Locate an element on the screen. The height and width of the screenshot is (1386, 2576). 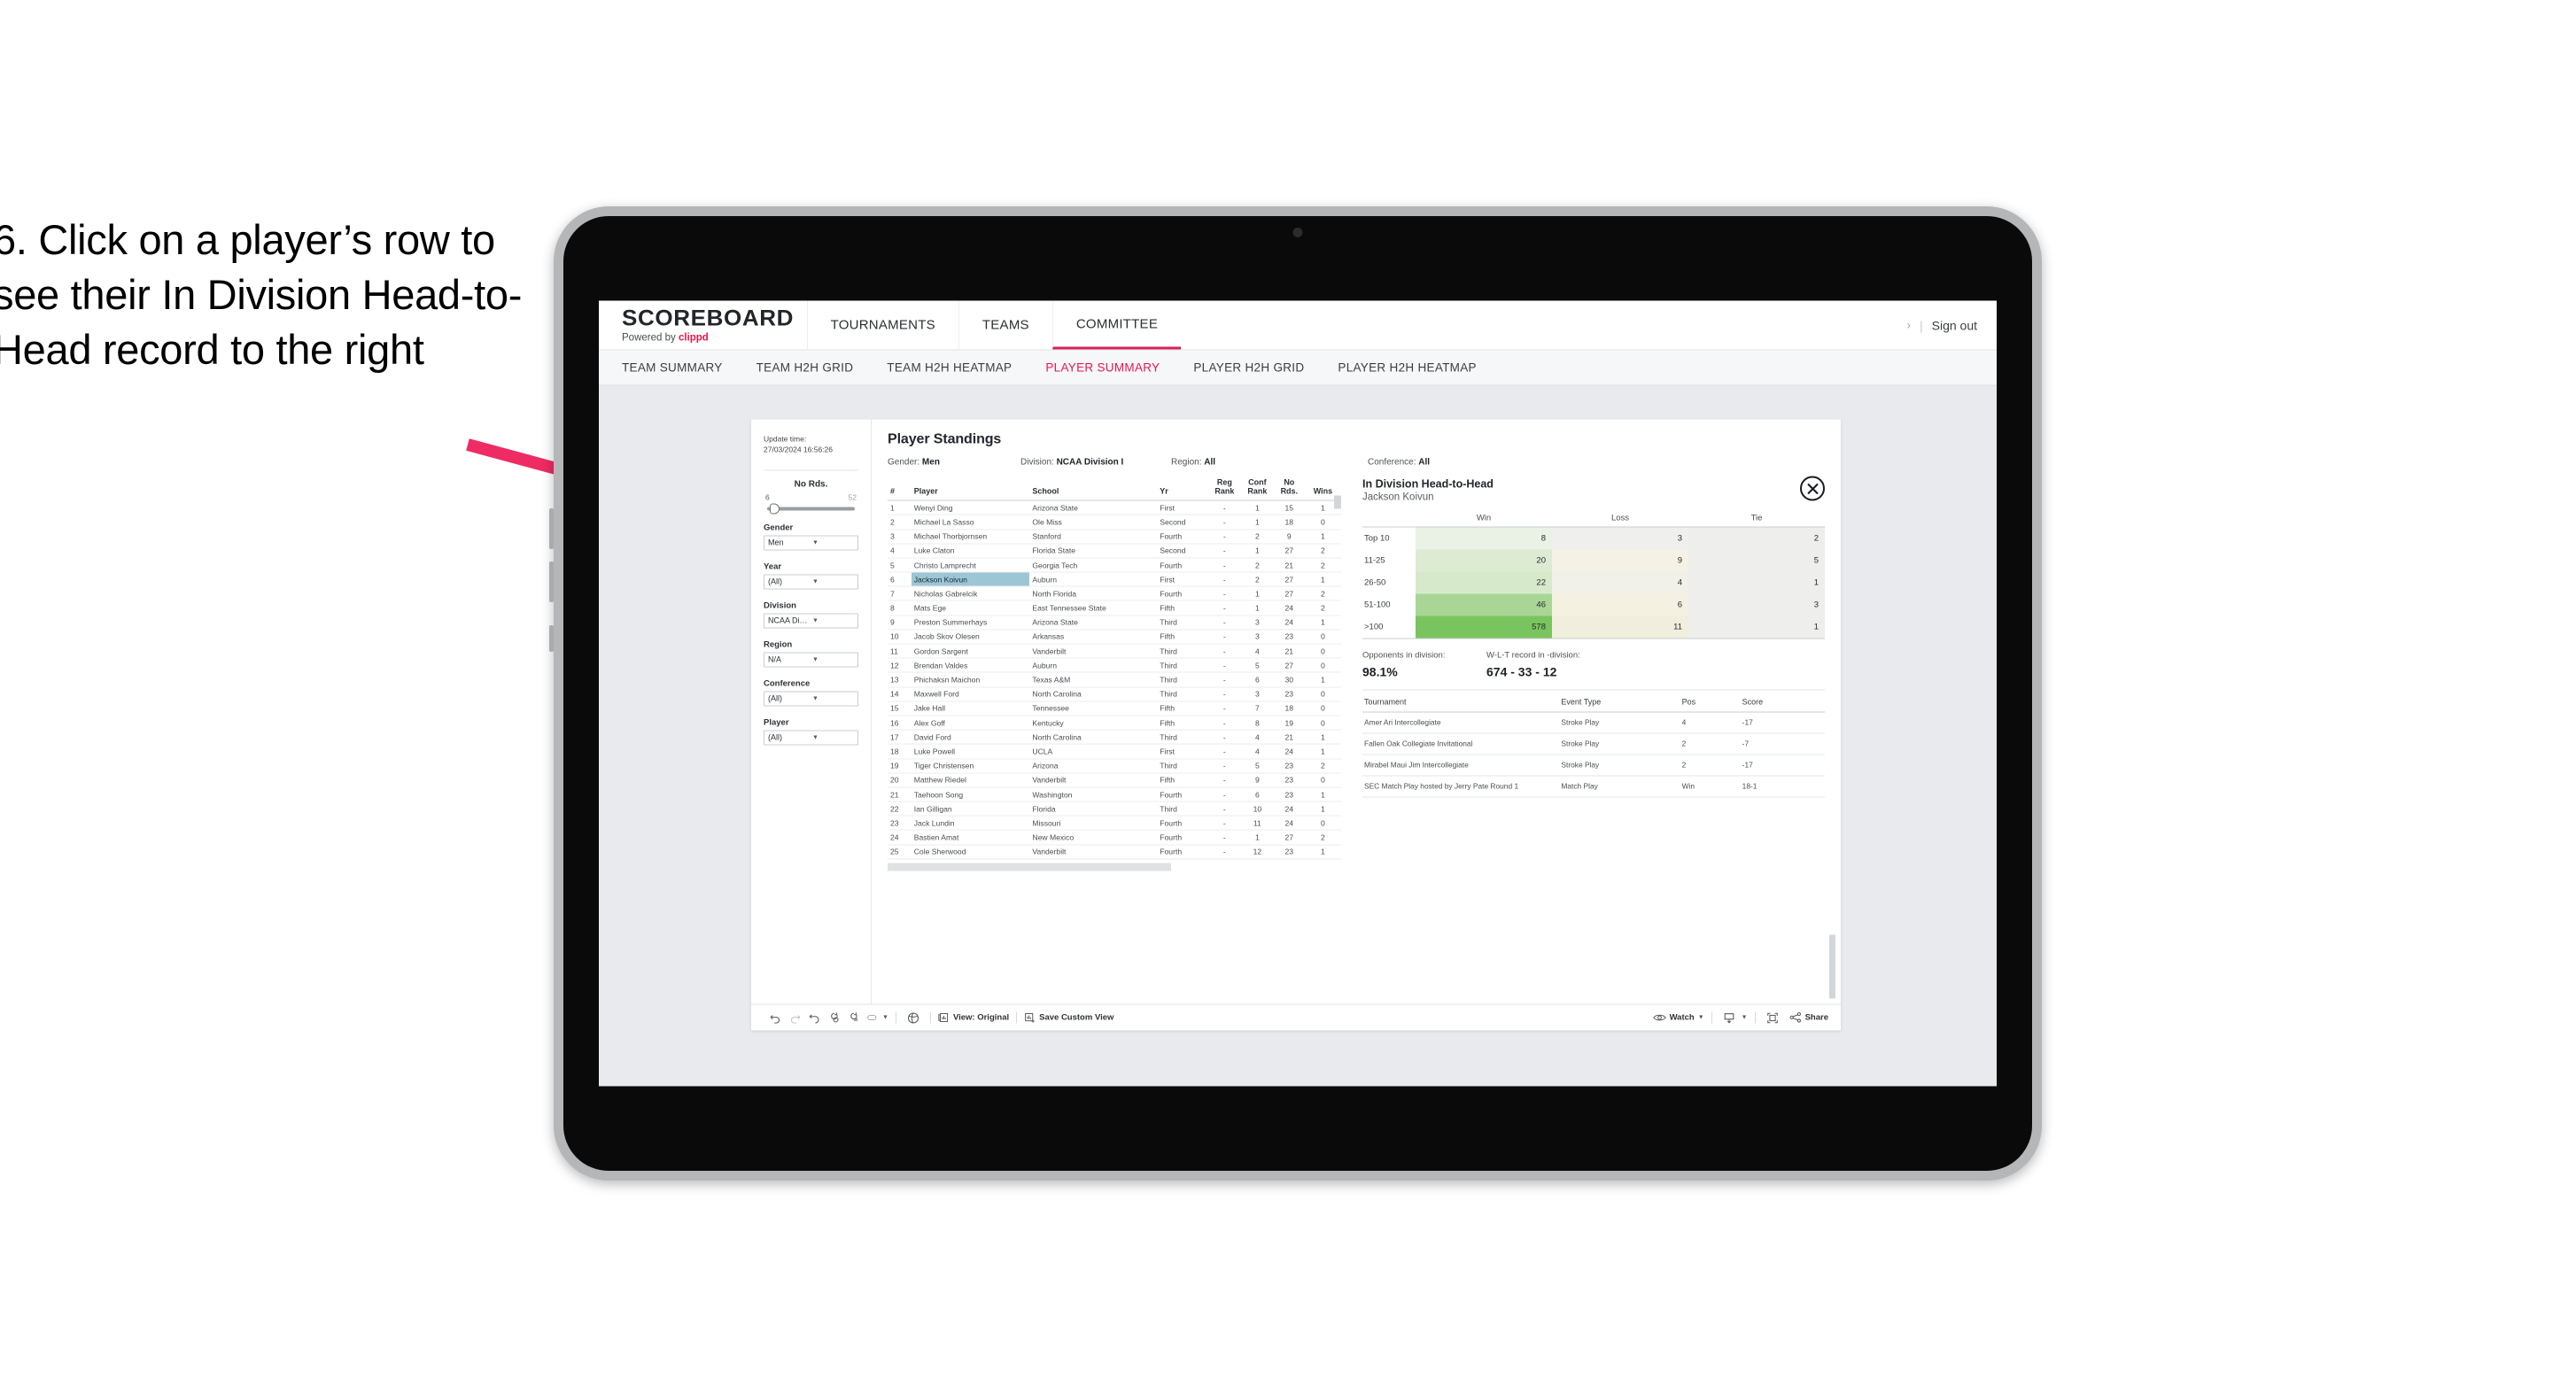
table-row: 15 Jake Hall Tennessee Fifth -7 18 0 is located at coordinates (1114, 708).